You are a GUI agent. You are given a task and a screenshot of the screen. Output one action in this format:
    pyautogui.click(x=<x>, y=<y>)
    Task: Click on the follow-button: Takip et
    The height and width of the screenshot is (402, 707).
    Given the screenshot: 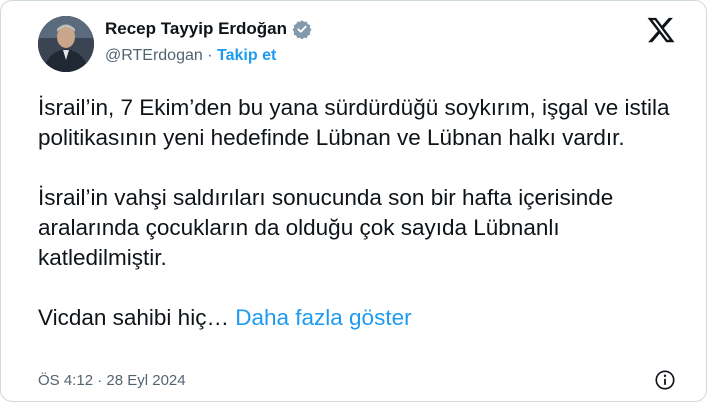 What is the action you would take?
    pyautogui.click(x=246, y=55)
    